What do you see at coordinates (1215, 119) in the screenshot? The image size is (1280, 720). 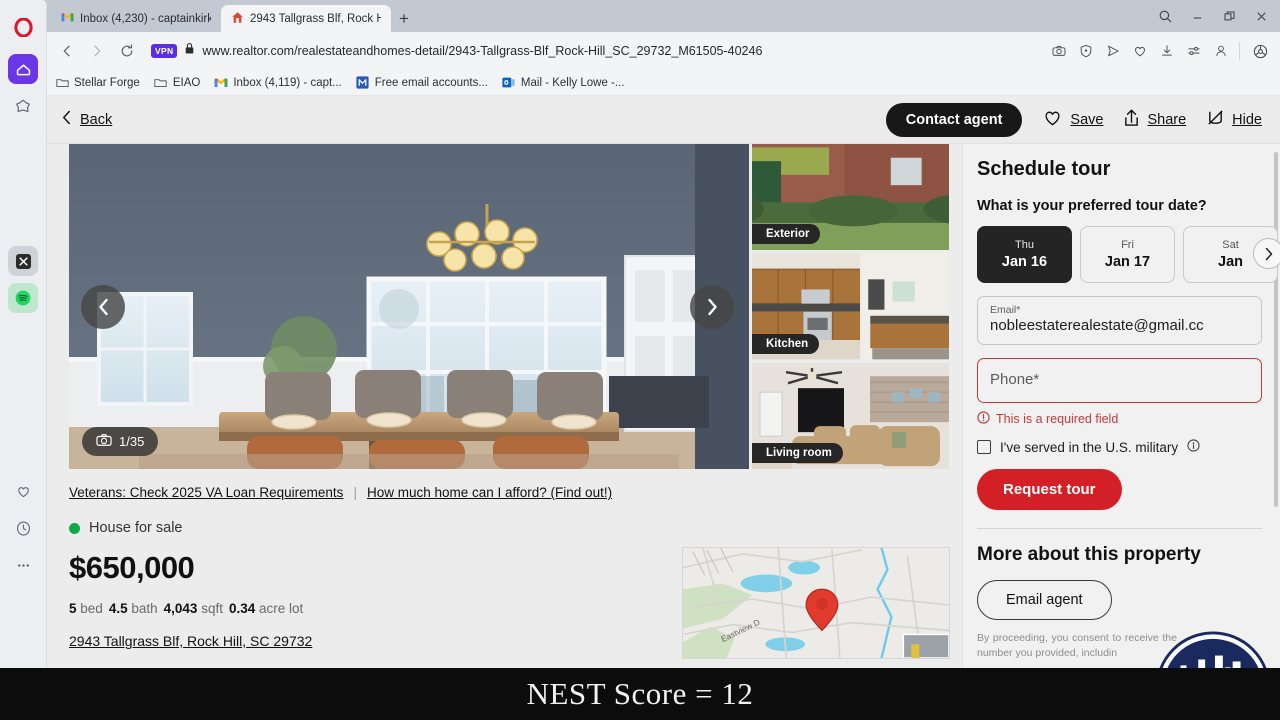 I see `hide-eye-icon` at bounding box center [1215, 119].